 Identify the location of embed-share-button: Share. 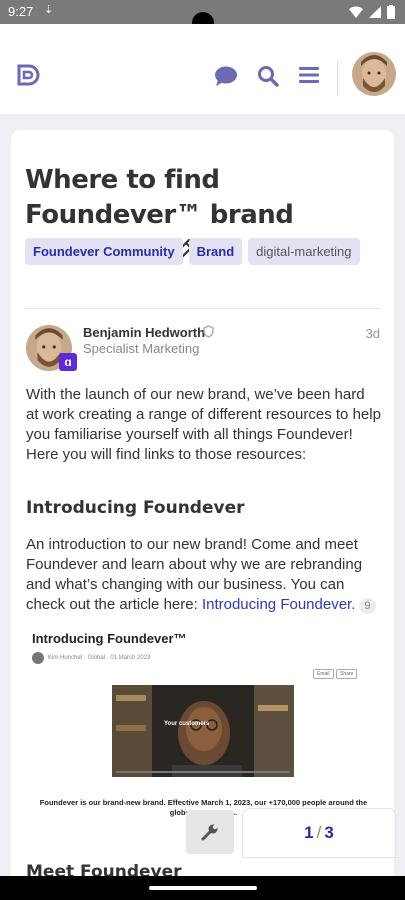
(347, 674).